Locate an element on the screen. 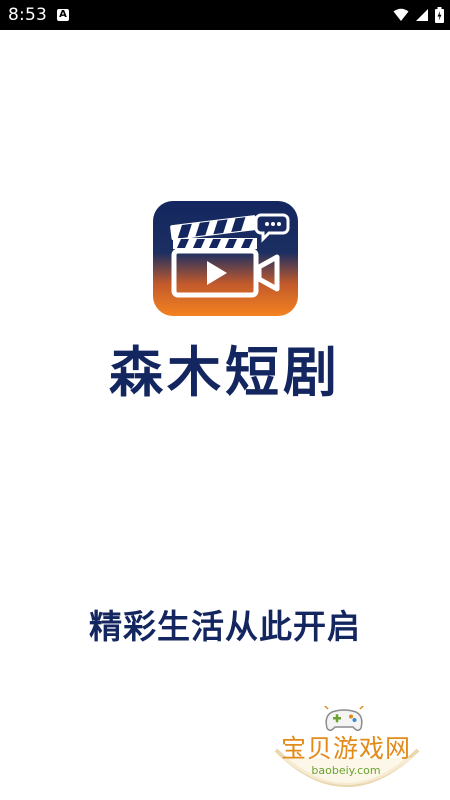 Image resolution: width=450 pixels, height=800 pixels. gamepad-icon is located at coordinates (344, 718).